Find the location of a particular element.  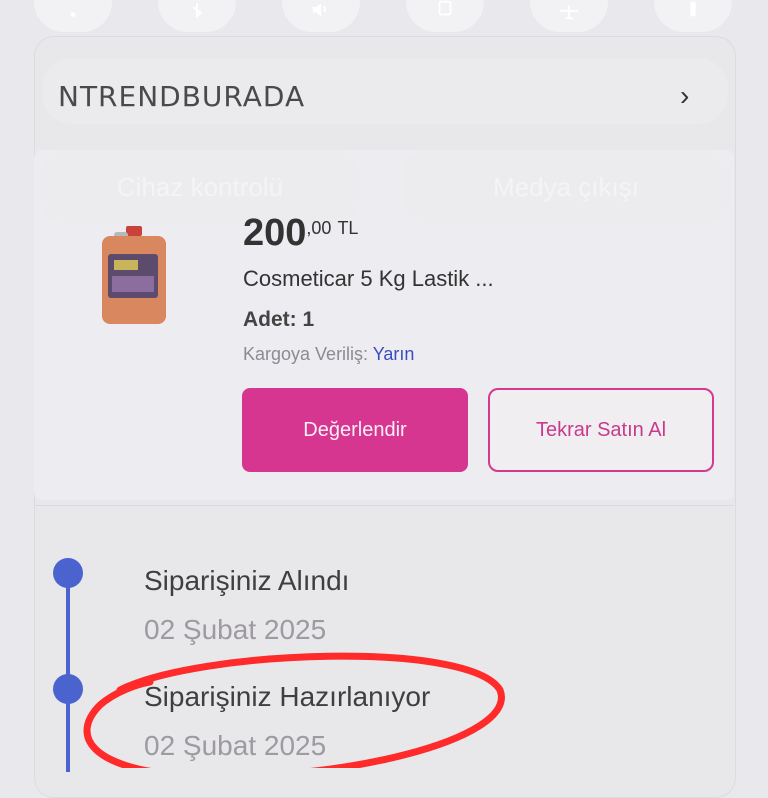

timeline-step-title: Siparişiniz Hazırlanıyor is located at coordinates (287, 696).